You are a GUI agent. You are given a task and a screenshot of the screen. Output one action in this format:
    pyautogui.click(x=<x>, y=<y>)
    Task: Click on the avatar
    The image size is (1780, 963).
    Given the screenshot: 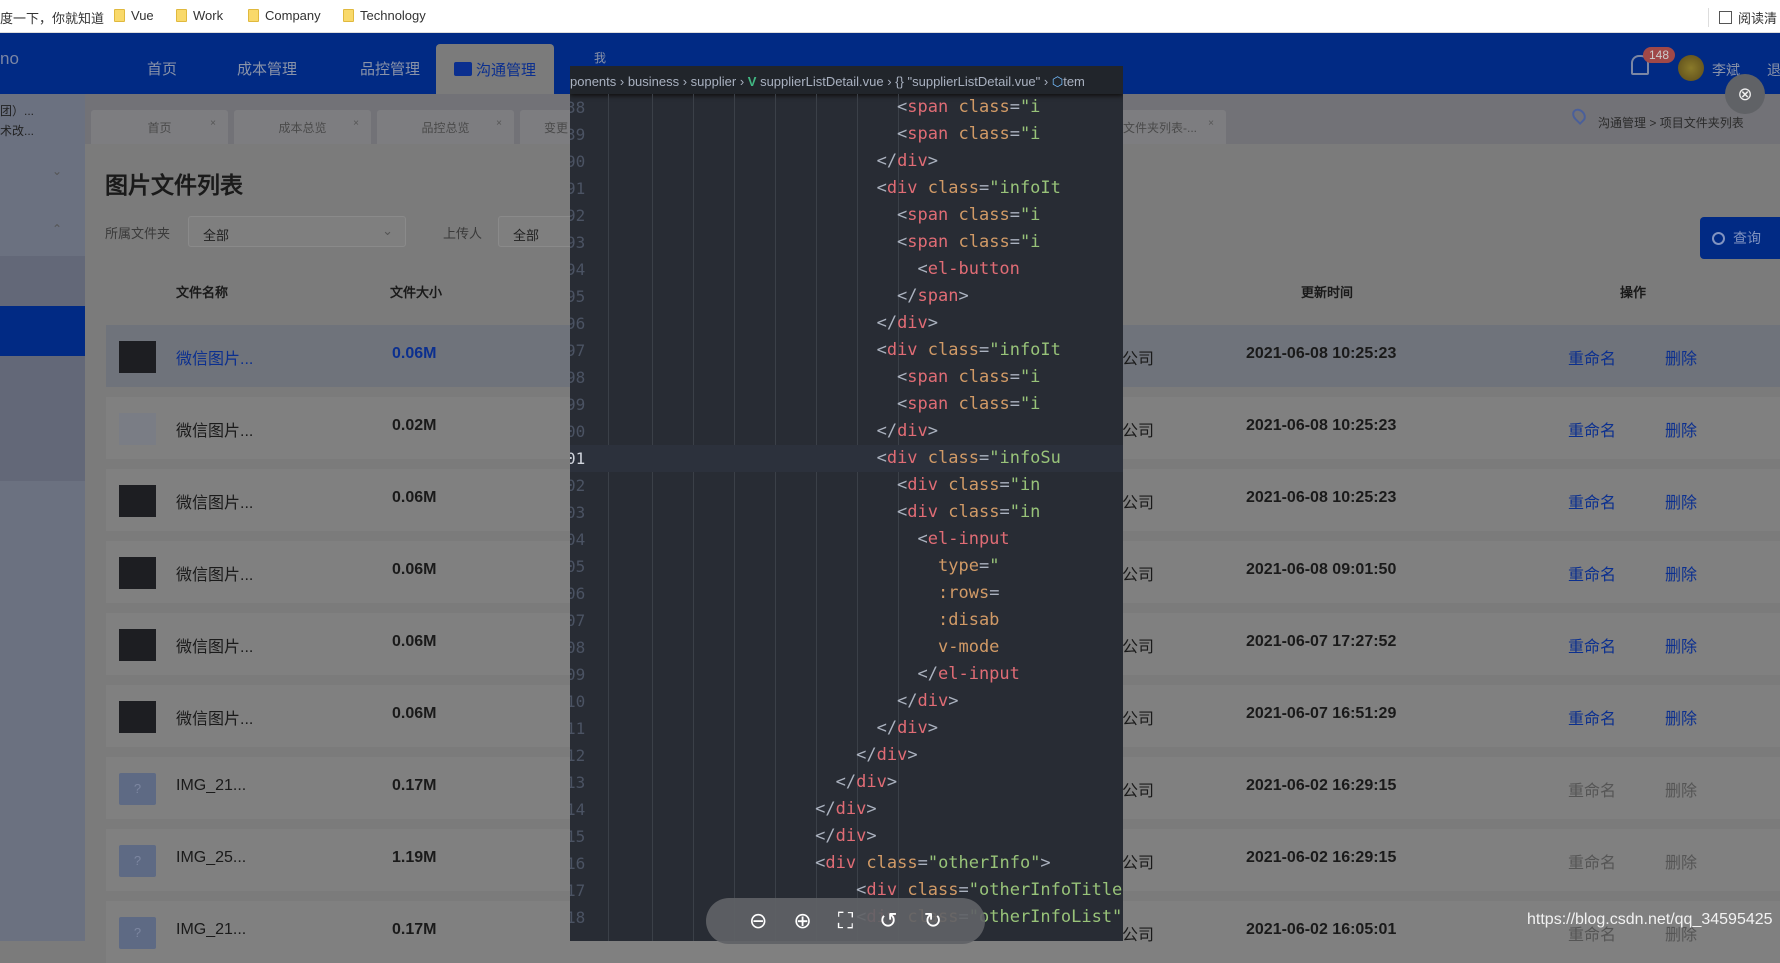 What is the action you would take?
    pyautogui.click(x=1691, y=68)
    